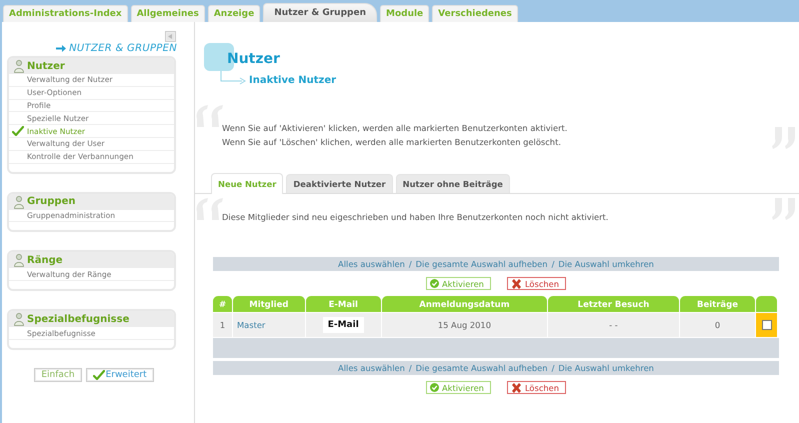 The width and height of the screenshot is (799, 423). What do you see at coordinates (269, 304) in the screenshot?
I see `column-header: Mitglied` at bounding box center [269, 304].